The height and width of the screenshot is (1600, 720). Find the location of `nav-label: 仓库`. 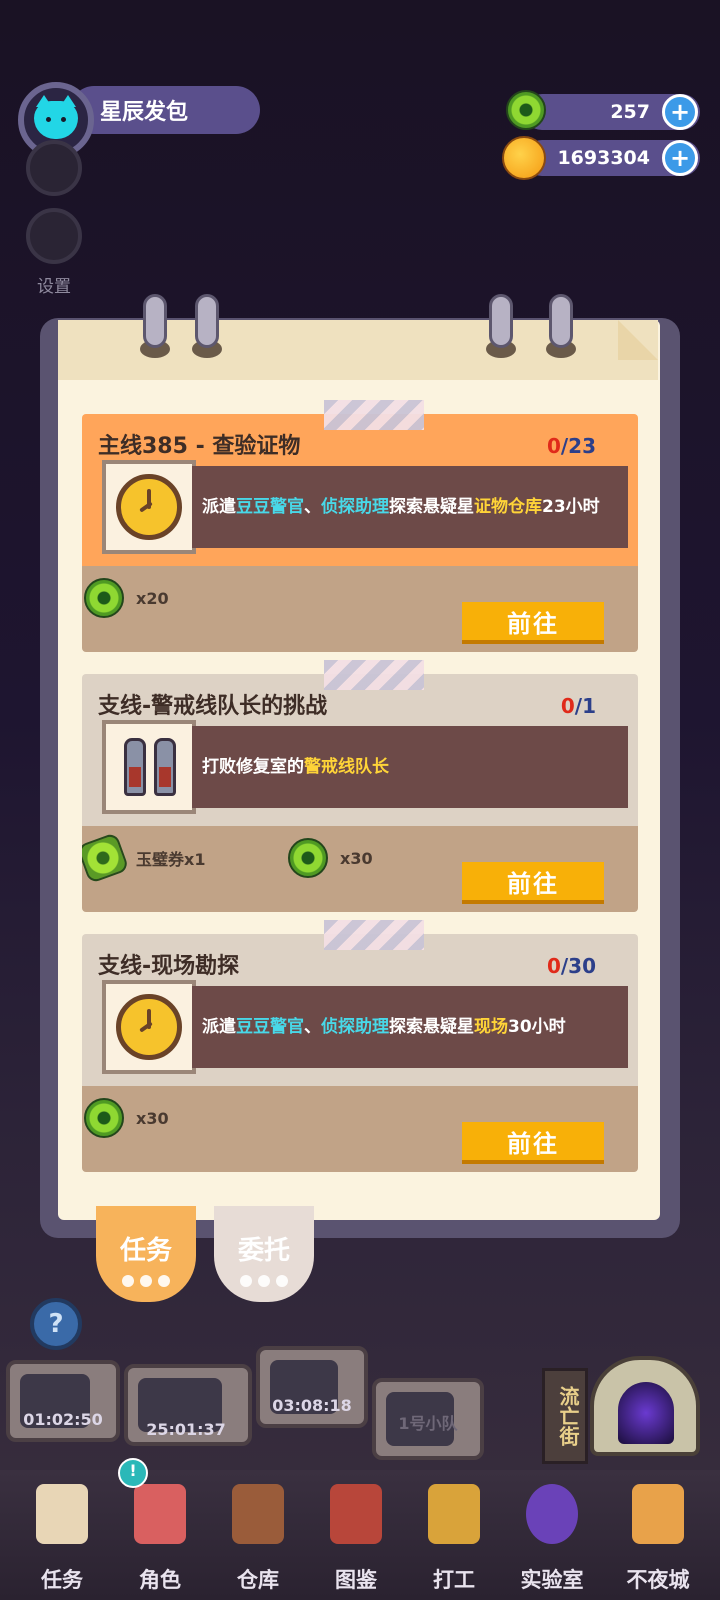

nav-label: 仓库 is located at coordinates (258, 1580).